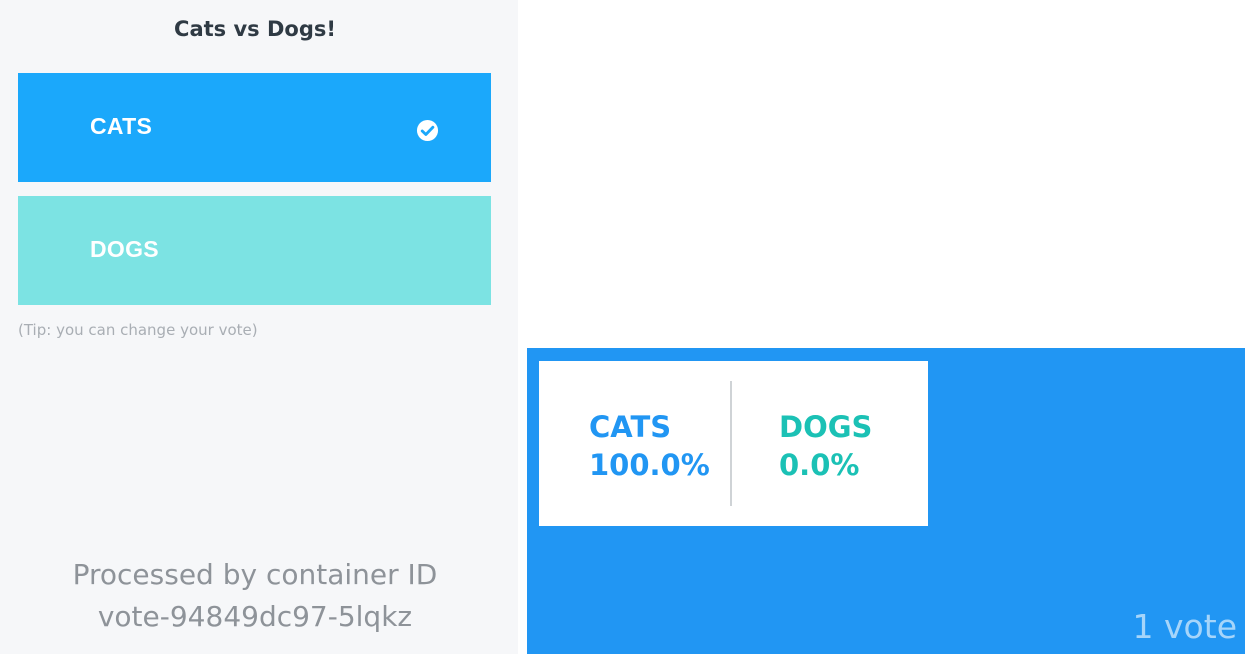 This screenshot has width=1245, height=654. What do you see at coordinates (255, 616) in the screenshot?
I see `container-id-value: vote-94849dc97-5lqkz` at bounding box center [255, 616].